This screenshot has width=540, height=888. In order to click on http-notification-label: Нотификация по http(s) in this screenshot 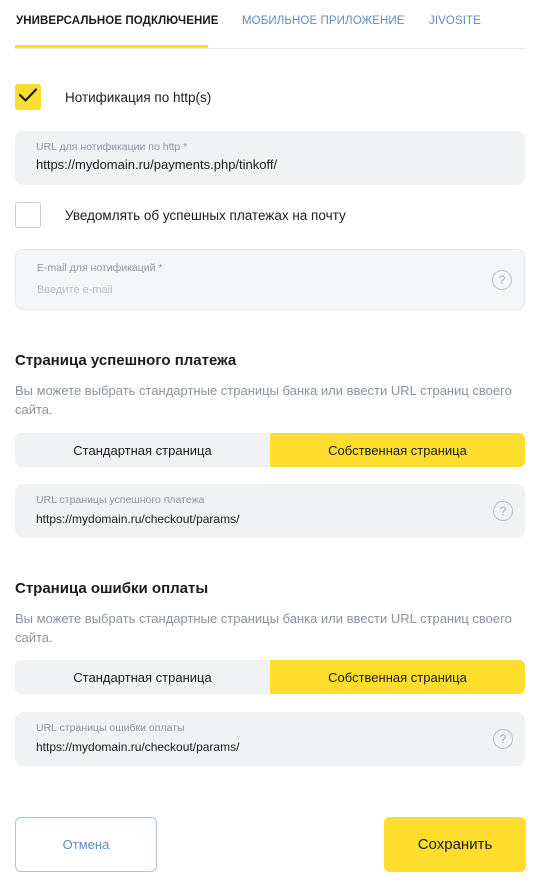, I will do `click(138, 97)`.